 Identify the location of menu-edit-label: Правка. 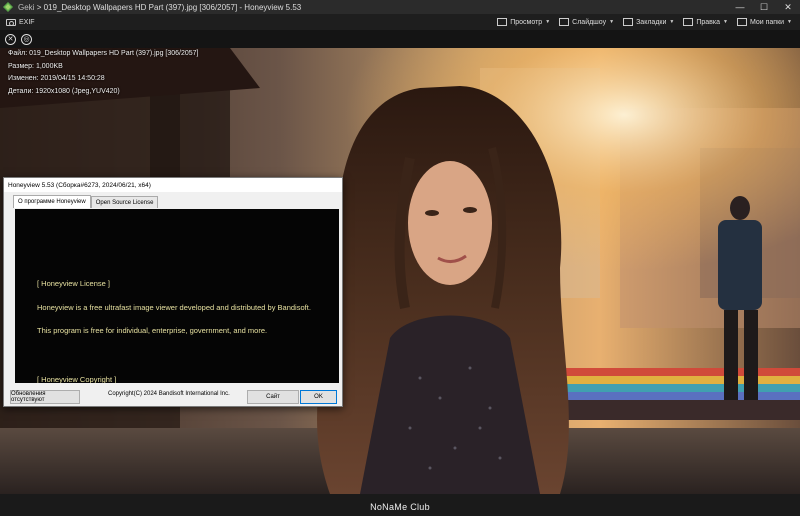
(708, 22).